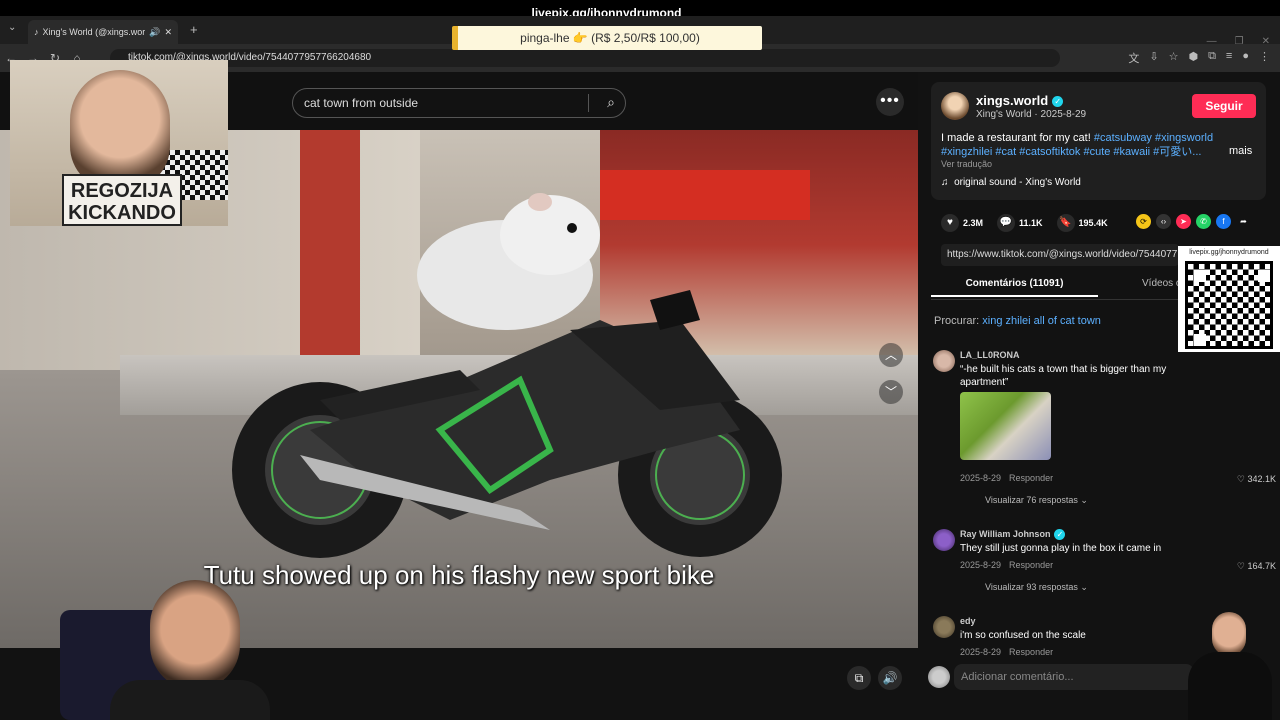 The width and height of the screenshot is (1280, 720). What do you see at coordinates (1017, 138) in the screenshot?
I see `caption-text: I made a restaurant for my cat!` at bounding box center [1017, 138].